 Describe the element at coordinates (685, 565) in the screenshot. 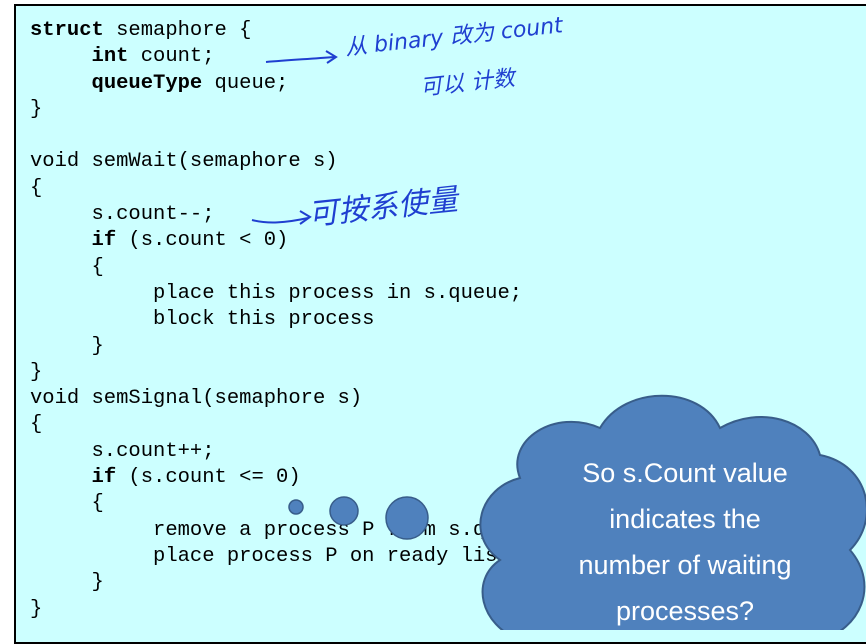

I see `callout-line: number of waiting` at that location.